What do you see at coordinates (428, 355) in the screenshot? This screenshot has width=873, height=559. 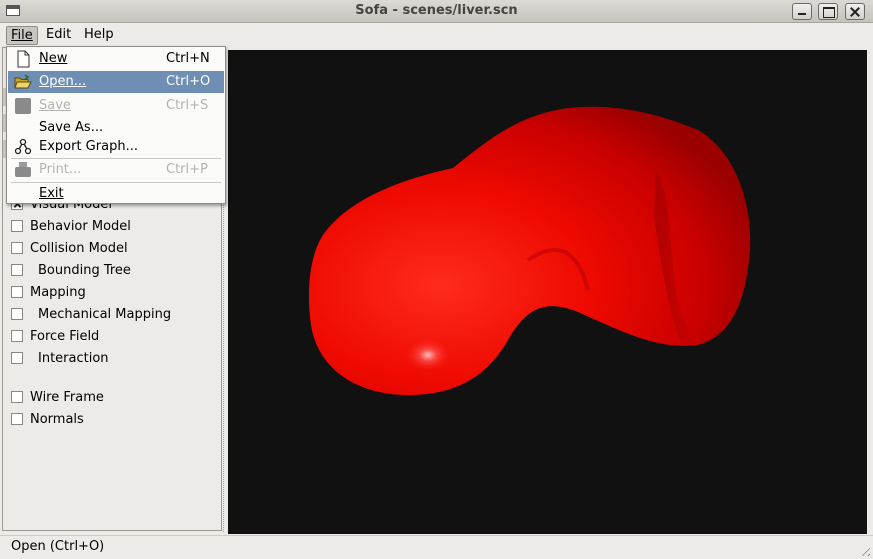 I see `specular-highlight` at bounding box center [428, 355].